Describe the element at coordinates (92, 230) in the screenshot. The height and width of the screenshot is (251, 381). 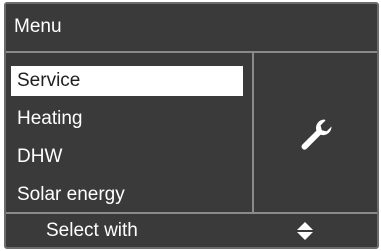
I see `select-hint: Select with` at that location.